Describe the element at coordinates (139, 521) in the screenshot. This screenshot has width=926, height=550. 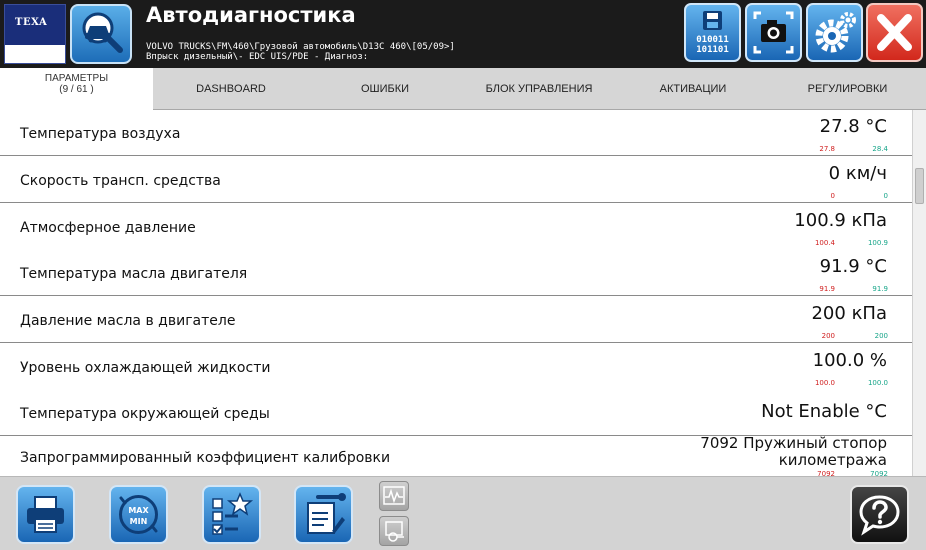
I see `min-label: MIN` at that location.